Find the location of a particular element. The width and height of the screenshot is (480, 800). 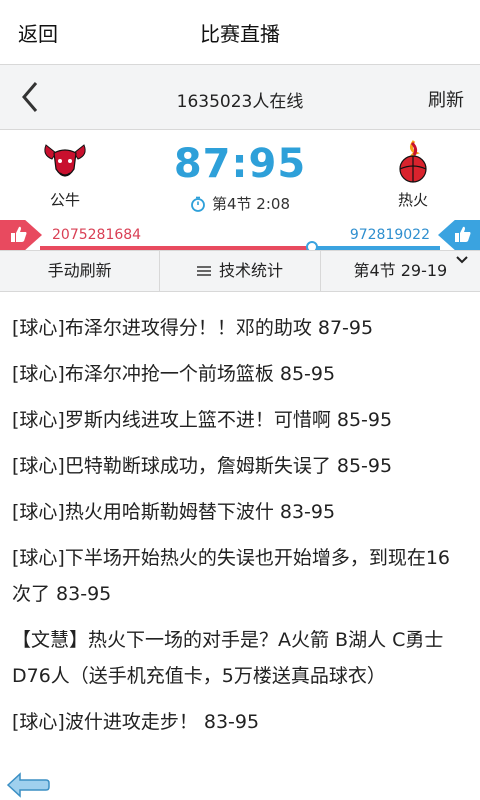

back-arrow-icon is located at coordinates (28, 785).